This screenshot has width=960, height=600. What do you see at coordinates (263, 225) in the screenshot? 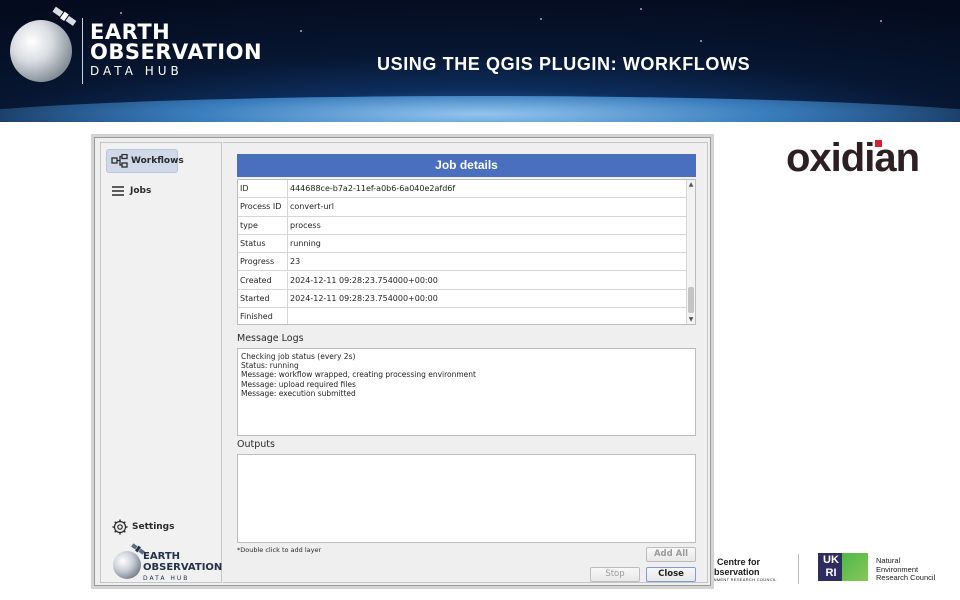
I see `row-key: type` at bounding box center [263, 225].